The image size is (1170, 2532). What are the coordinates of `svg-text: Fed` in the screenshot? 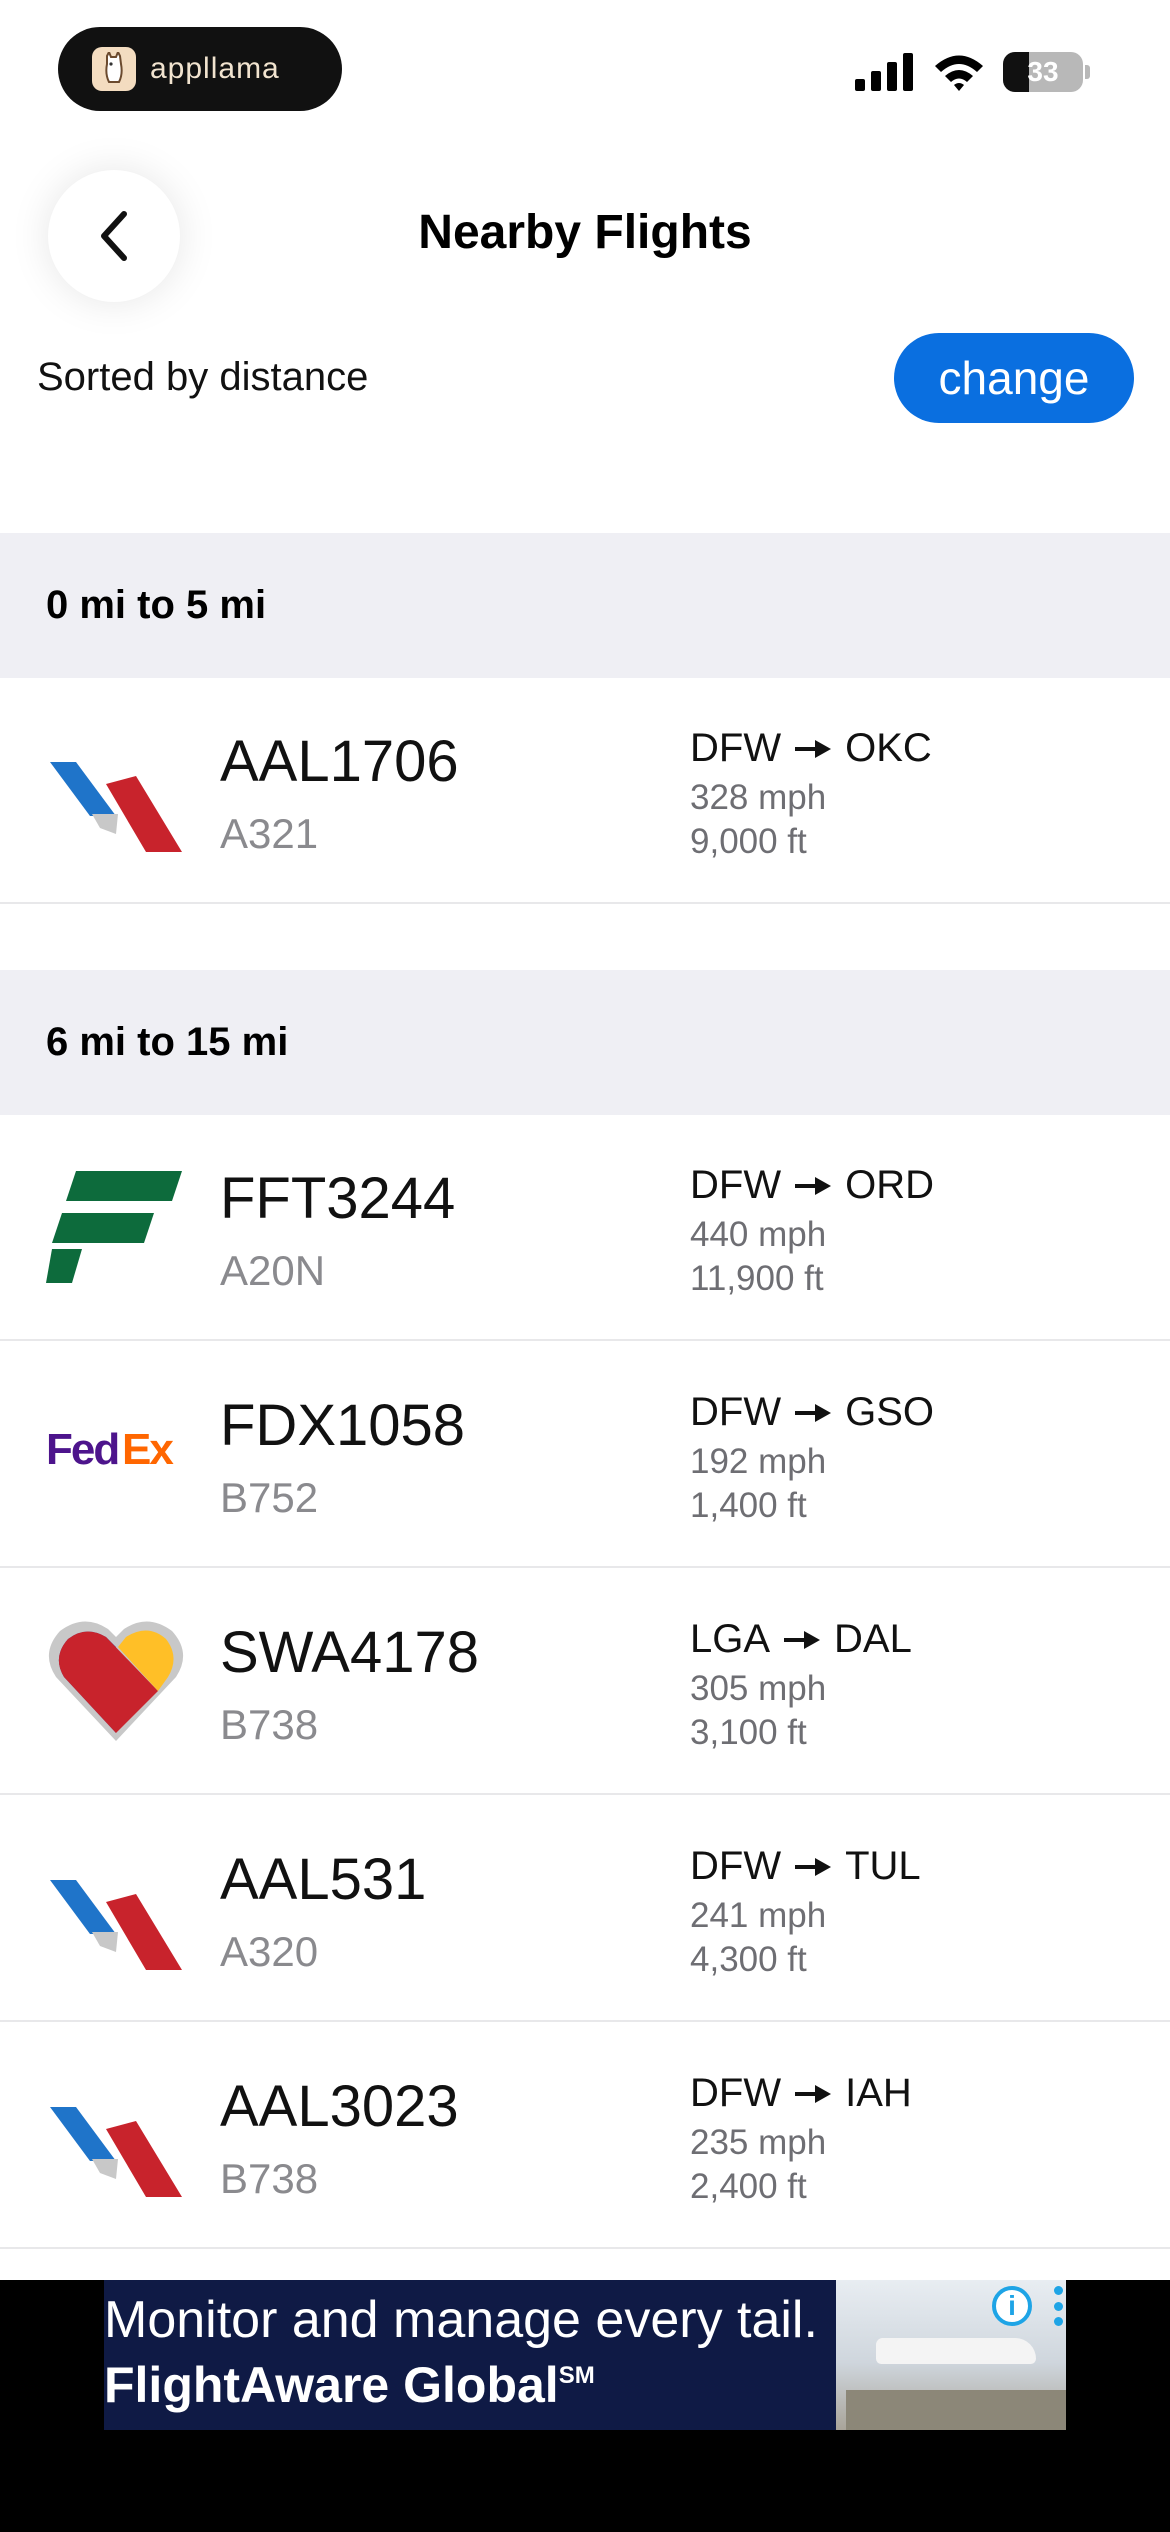 It's located at (82, 1449).